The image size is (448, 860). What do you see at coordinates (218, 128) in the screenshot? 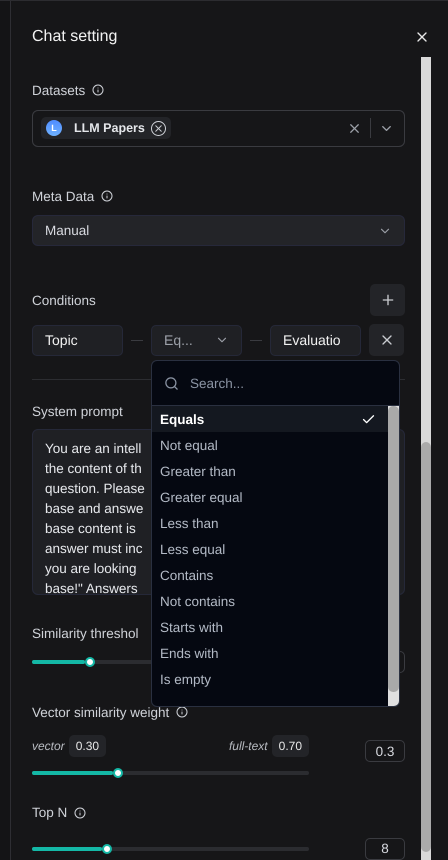
I see `dataset-select: L LLM Papers` at bounding box center [218, 128].